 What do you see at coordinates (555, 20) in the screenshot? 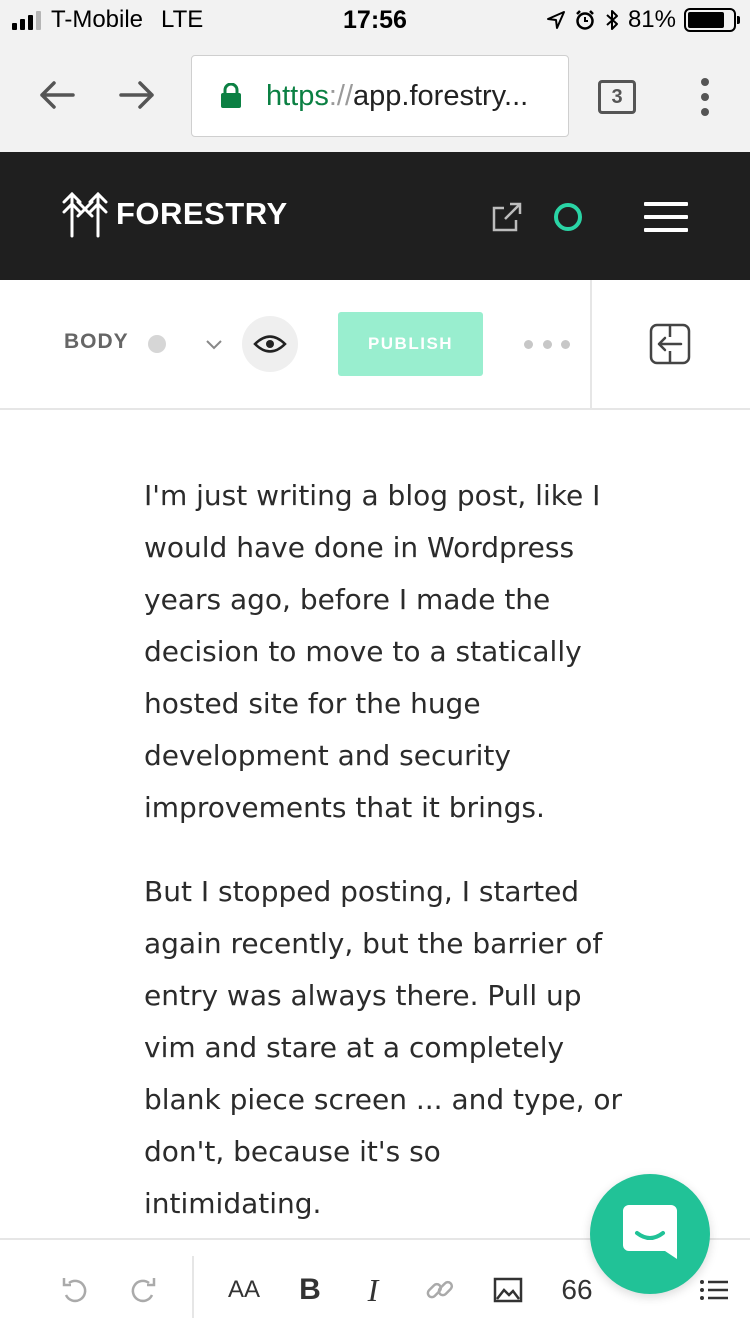
I see `location-arrow-icon` at bounding box center [555, 20].